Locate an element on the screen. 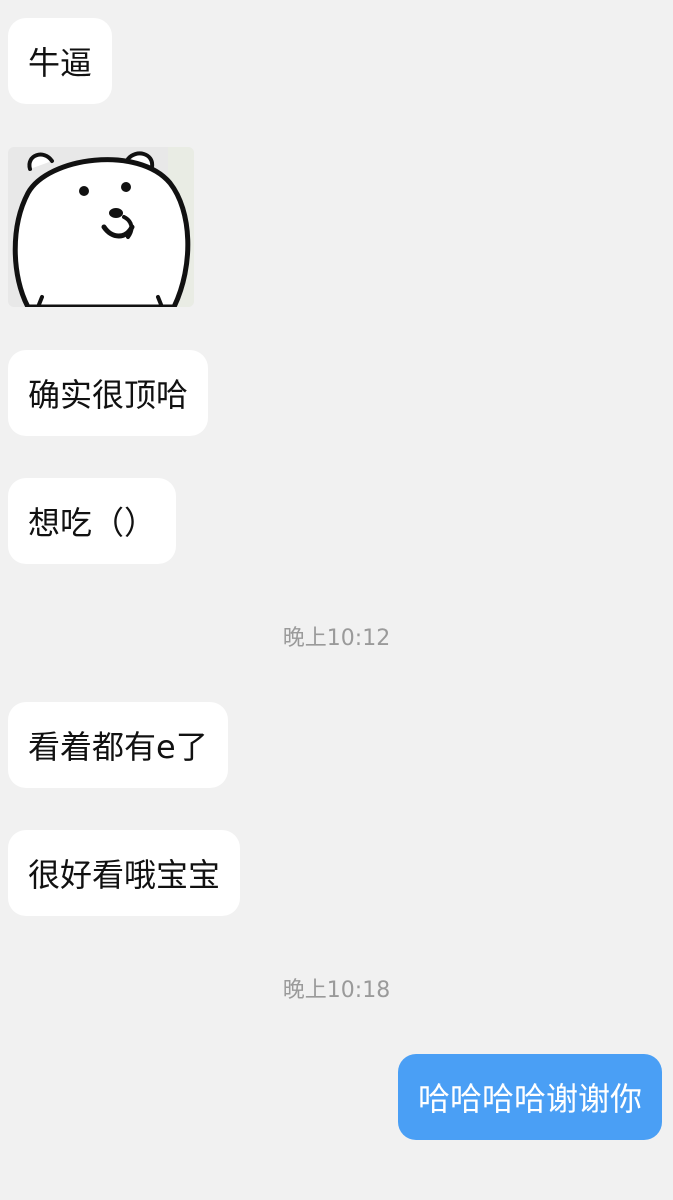  incoming-message-bubble: 很好看哦宝宝 is located at coordinates (124, 873).